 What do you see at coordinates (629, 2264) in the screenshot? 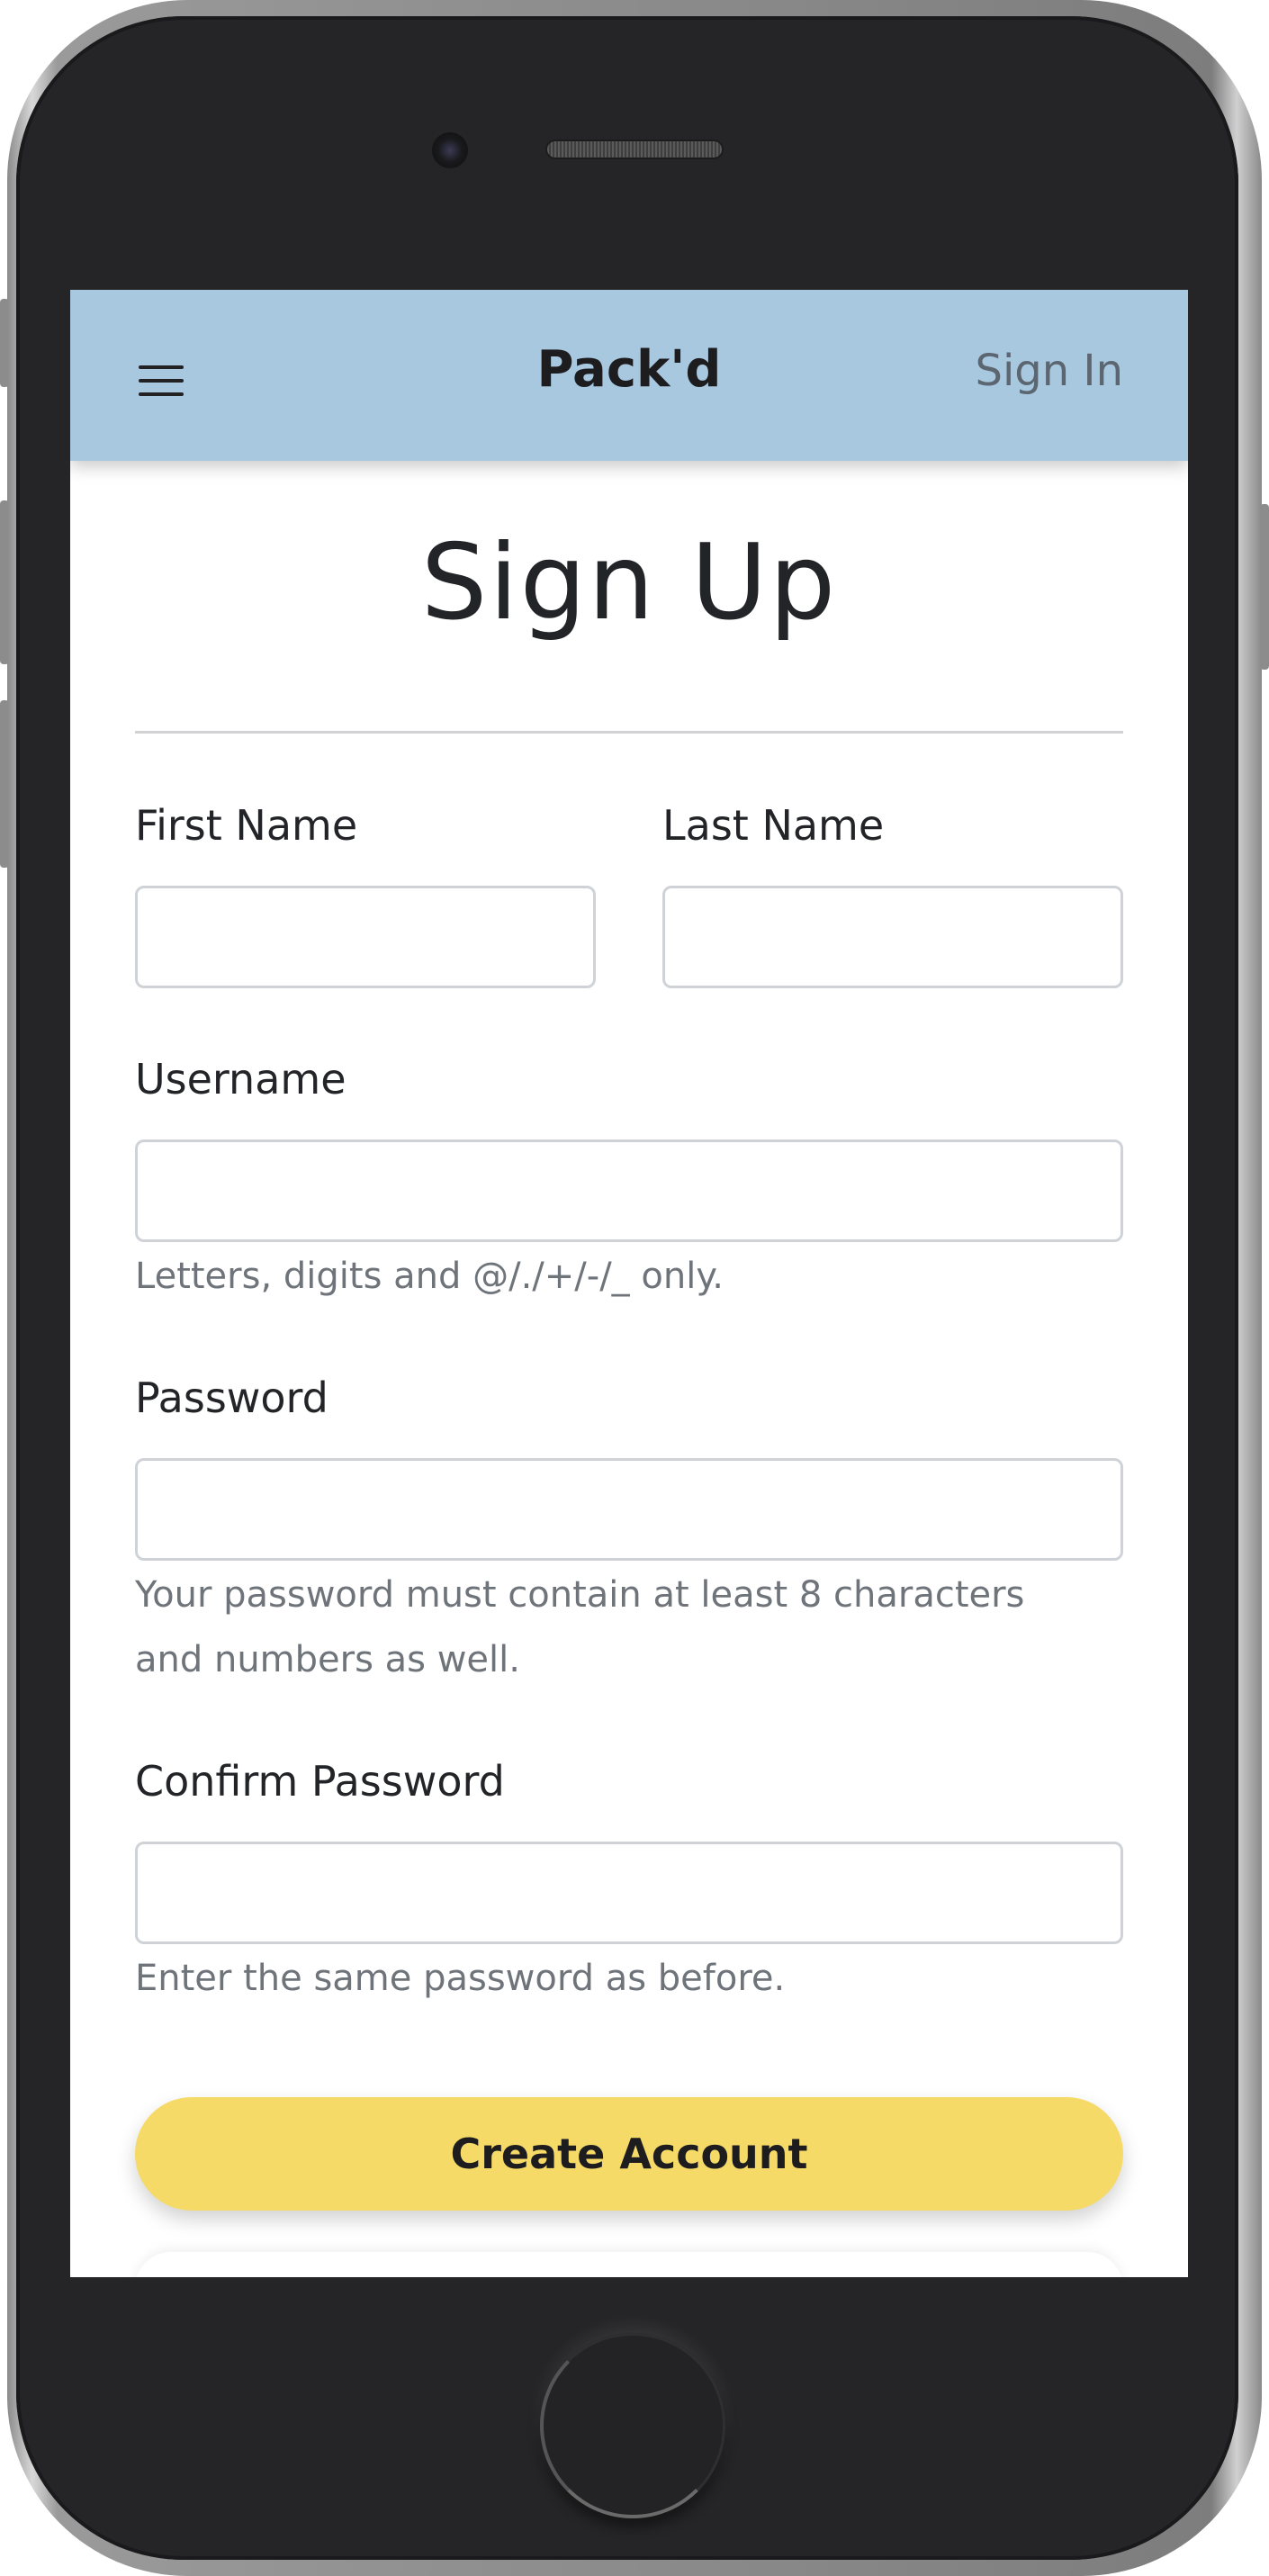
I see `next-section-card` at bounding box center [629, 2264].